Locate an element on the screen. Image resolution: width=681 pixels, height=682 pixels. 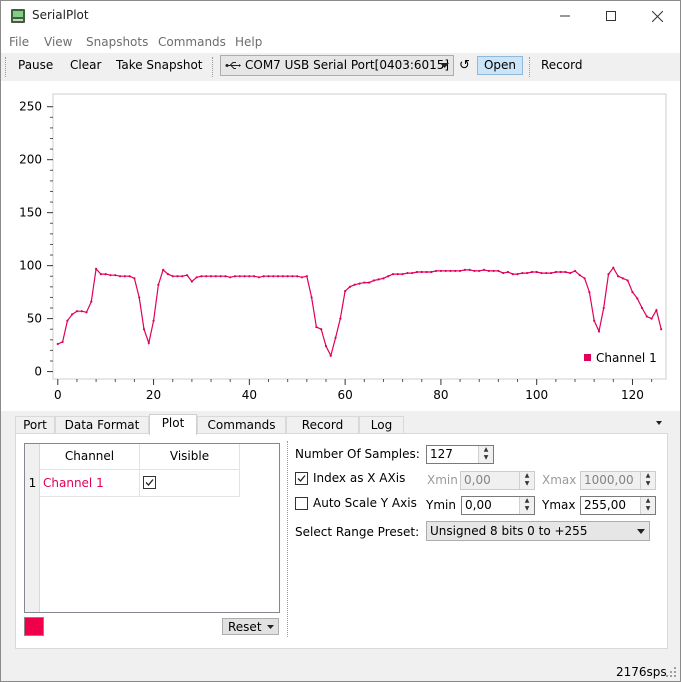
y-tick-label: 100 is located at coordinates (30, 266).